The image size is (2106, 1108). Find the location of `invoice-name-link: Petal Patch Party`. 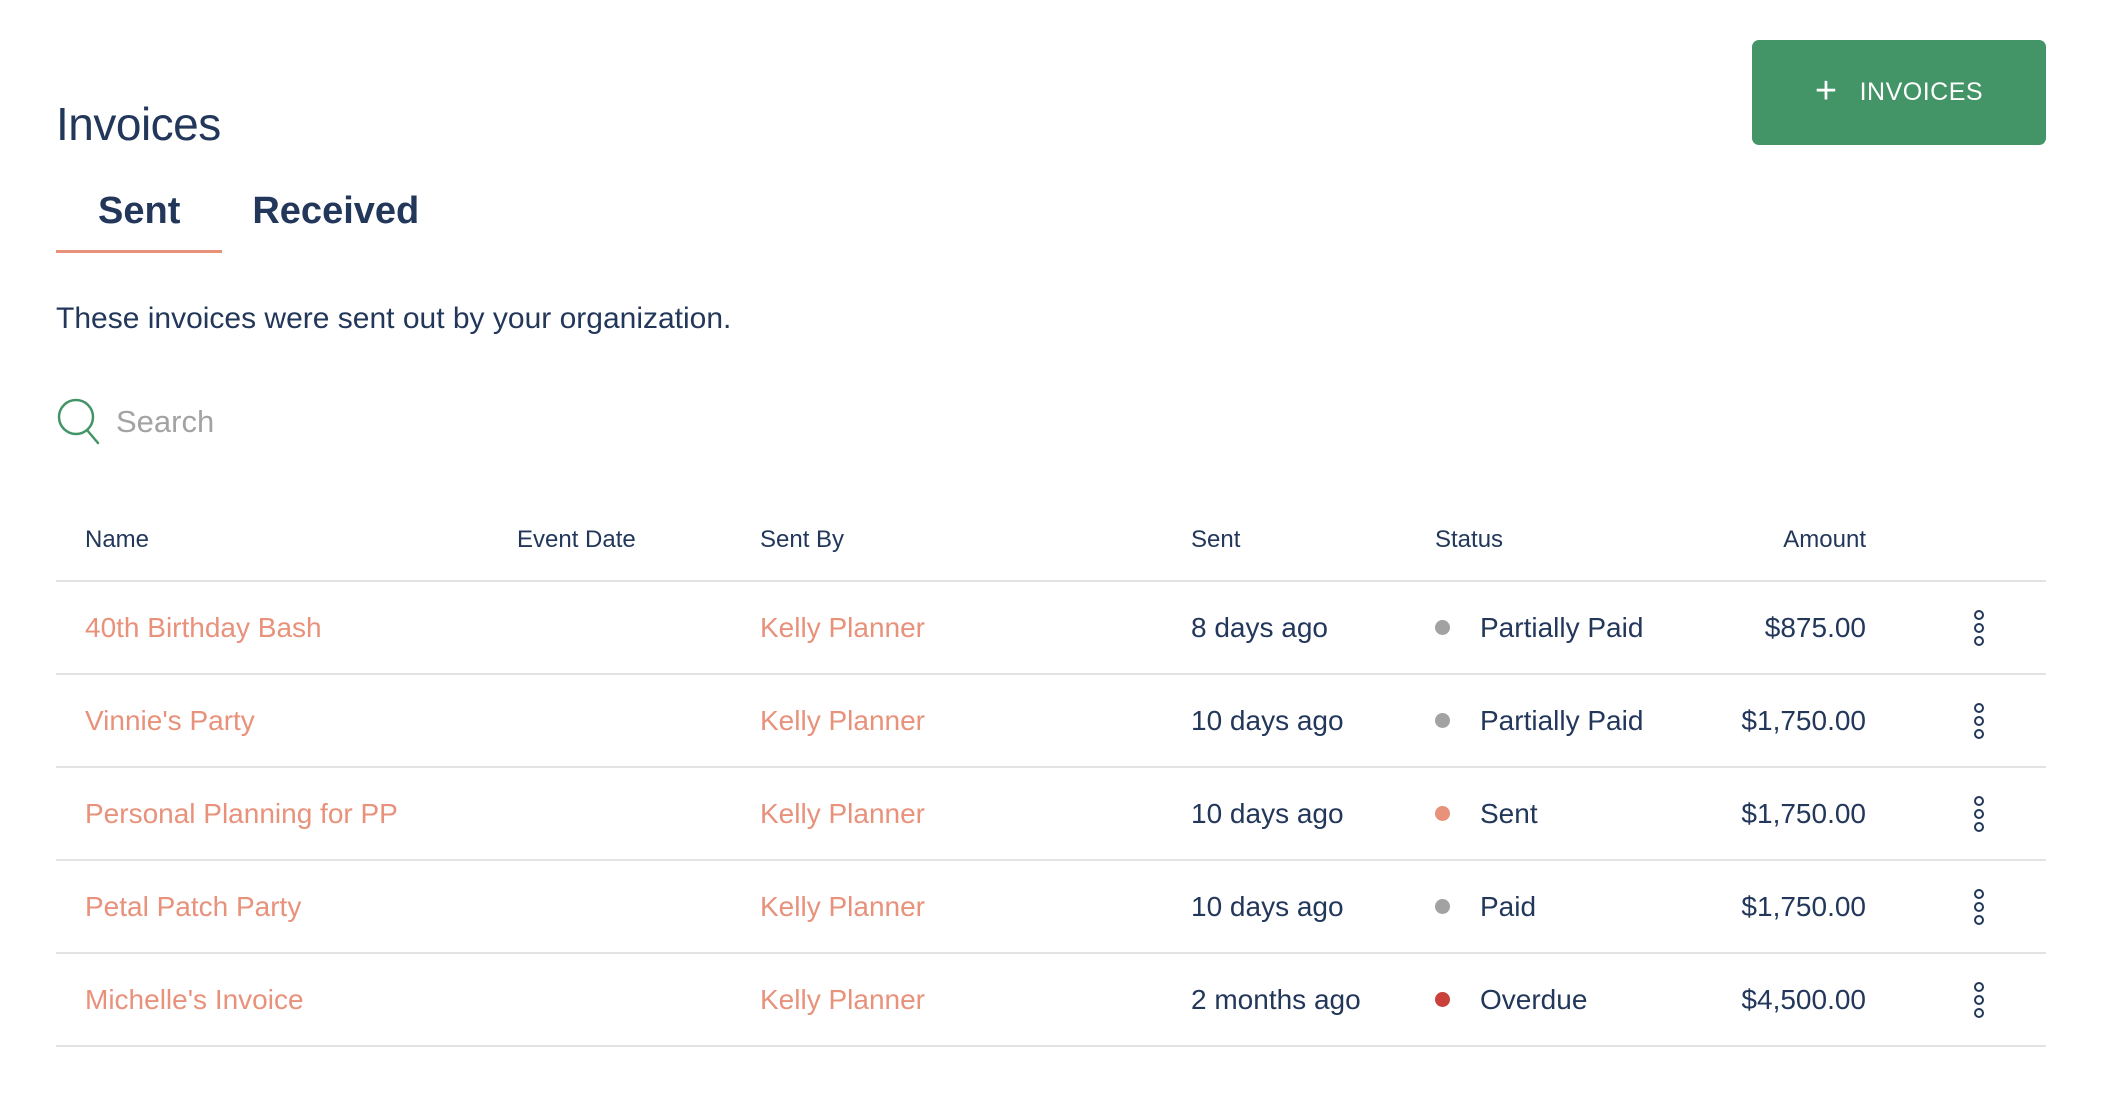

invoice-name-link: Petal Patch Party is located at coordinates (193, 907).